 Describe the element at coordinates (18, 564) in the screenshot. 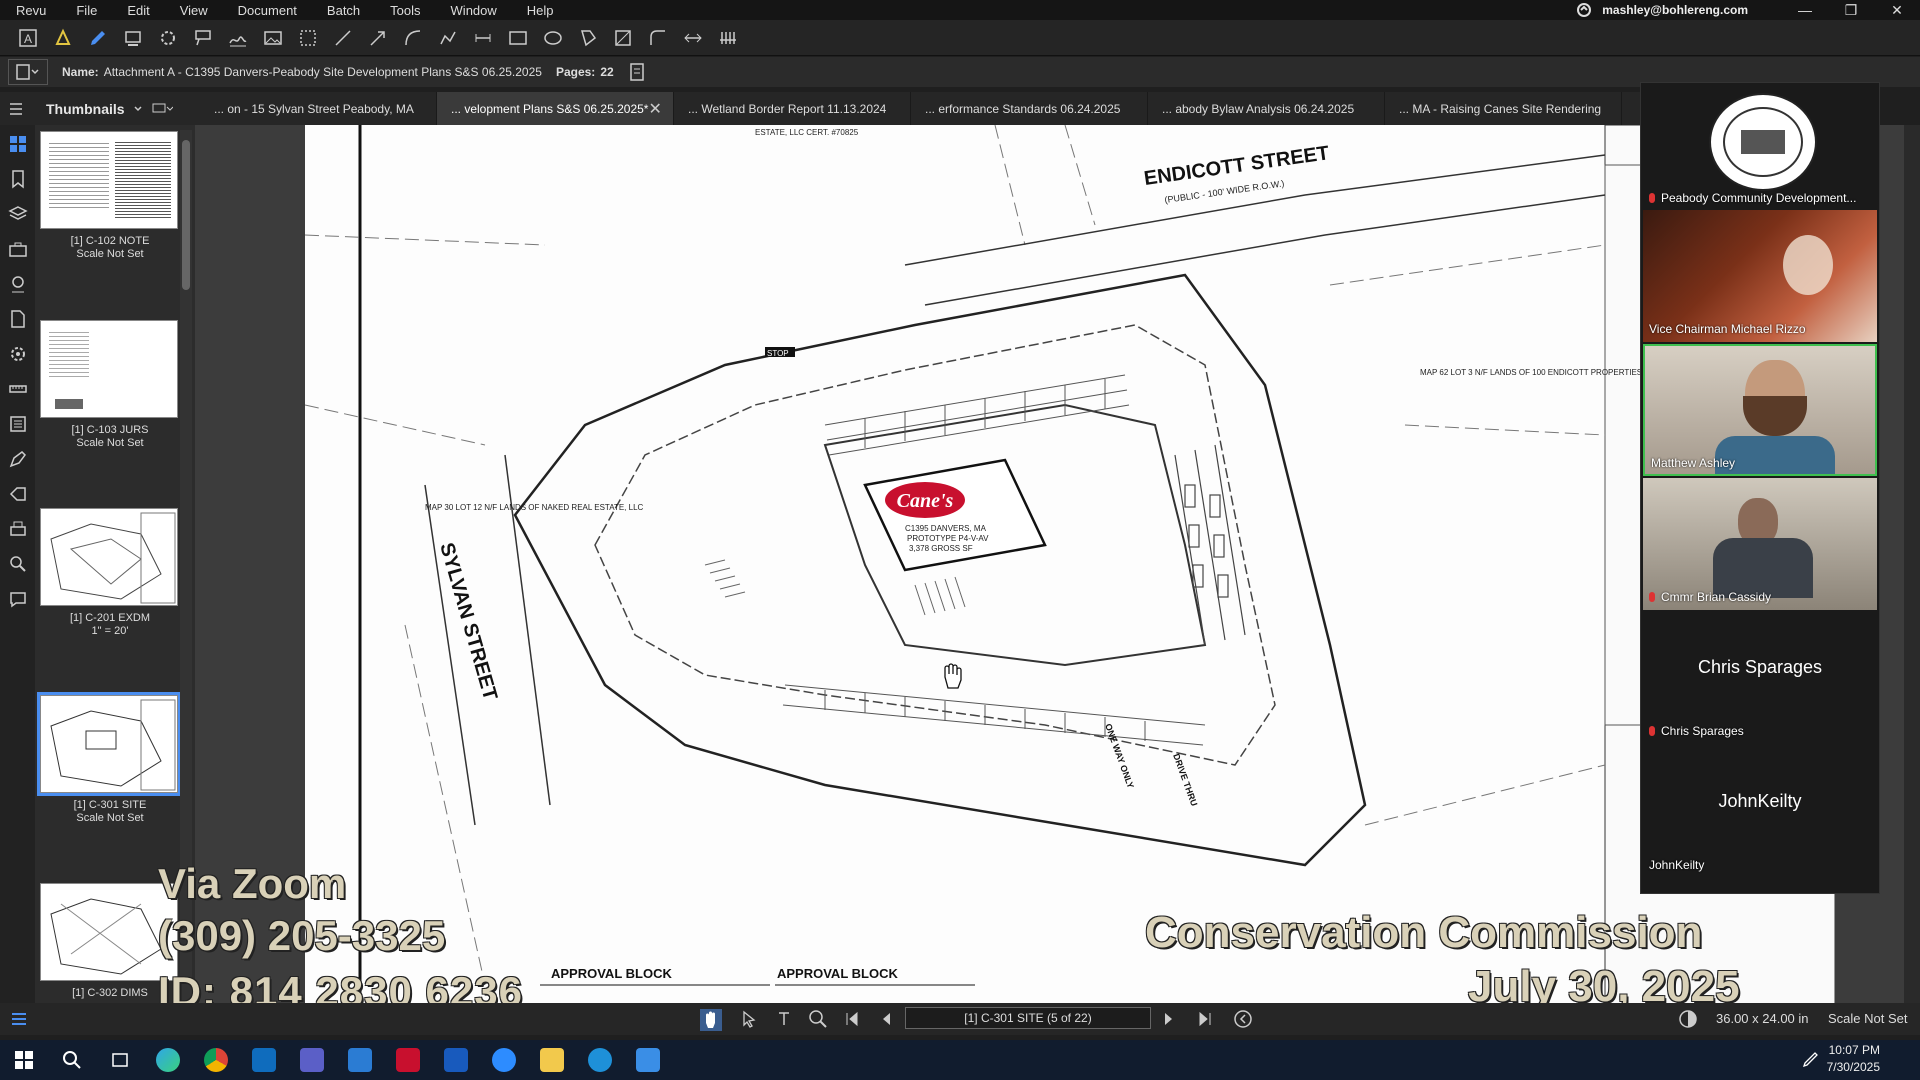

I see `search-button` at that location.